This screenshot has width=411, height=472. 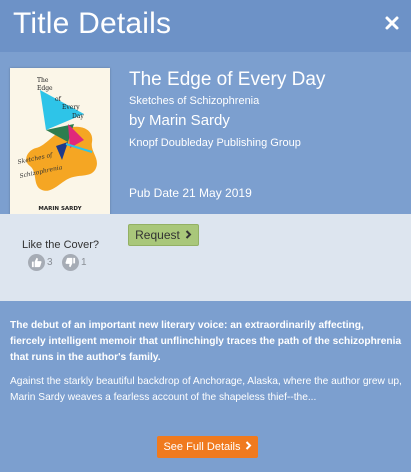 What do you see at coordinates (227, 79) in the screenshot?
I see `book-title: The Edge of Every Day` at bounding box center [227, 79].